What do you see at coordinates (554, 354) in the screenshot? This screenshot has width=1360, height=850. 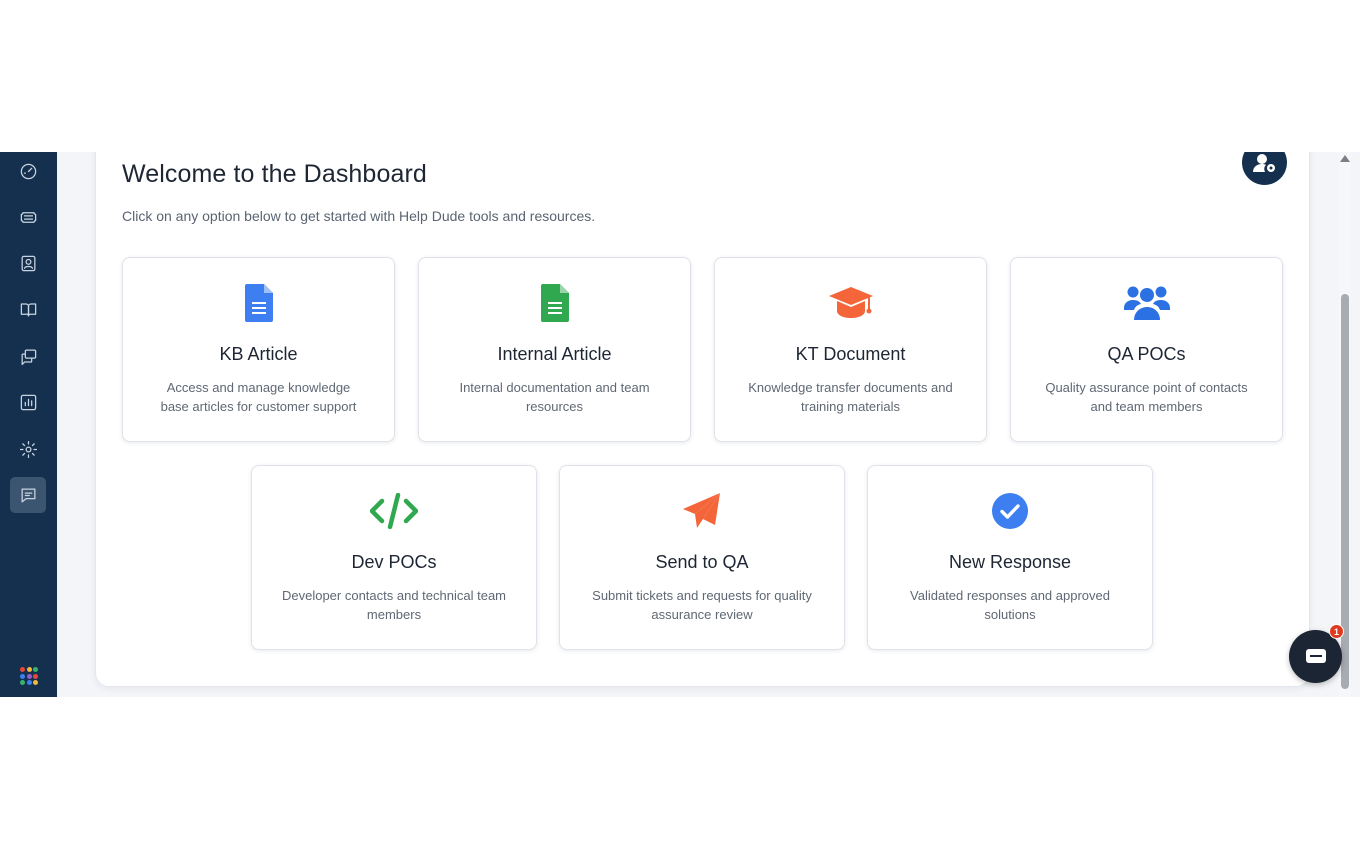 I see `card-title: Internal Article` at bounding box center [554, 354].